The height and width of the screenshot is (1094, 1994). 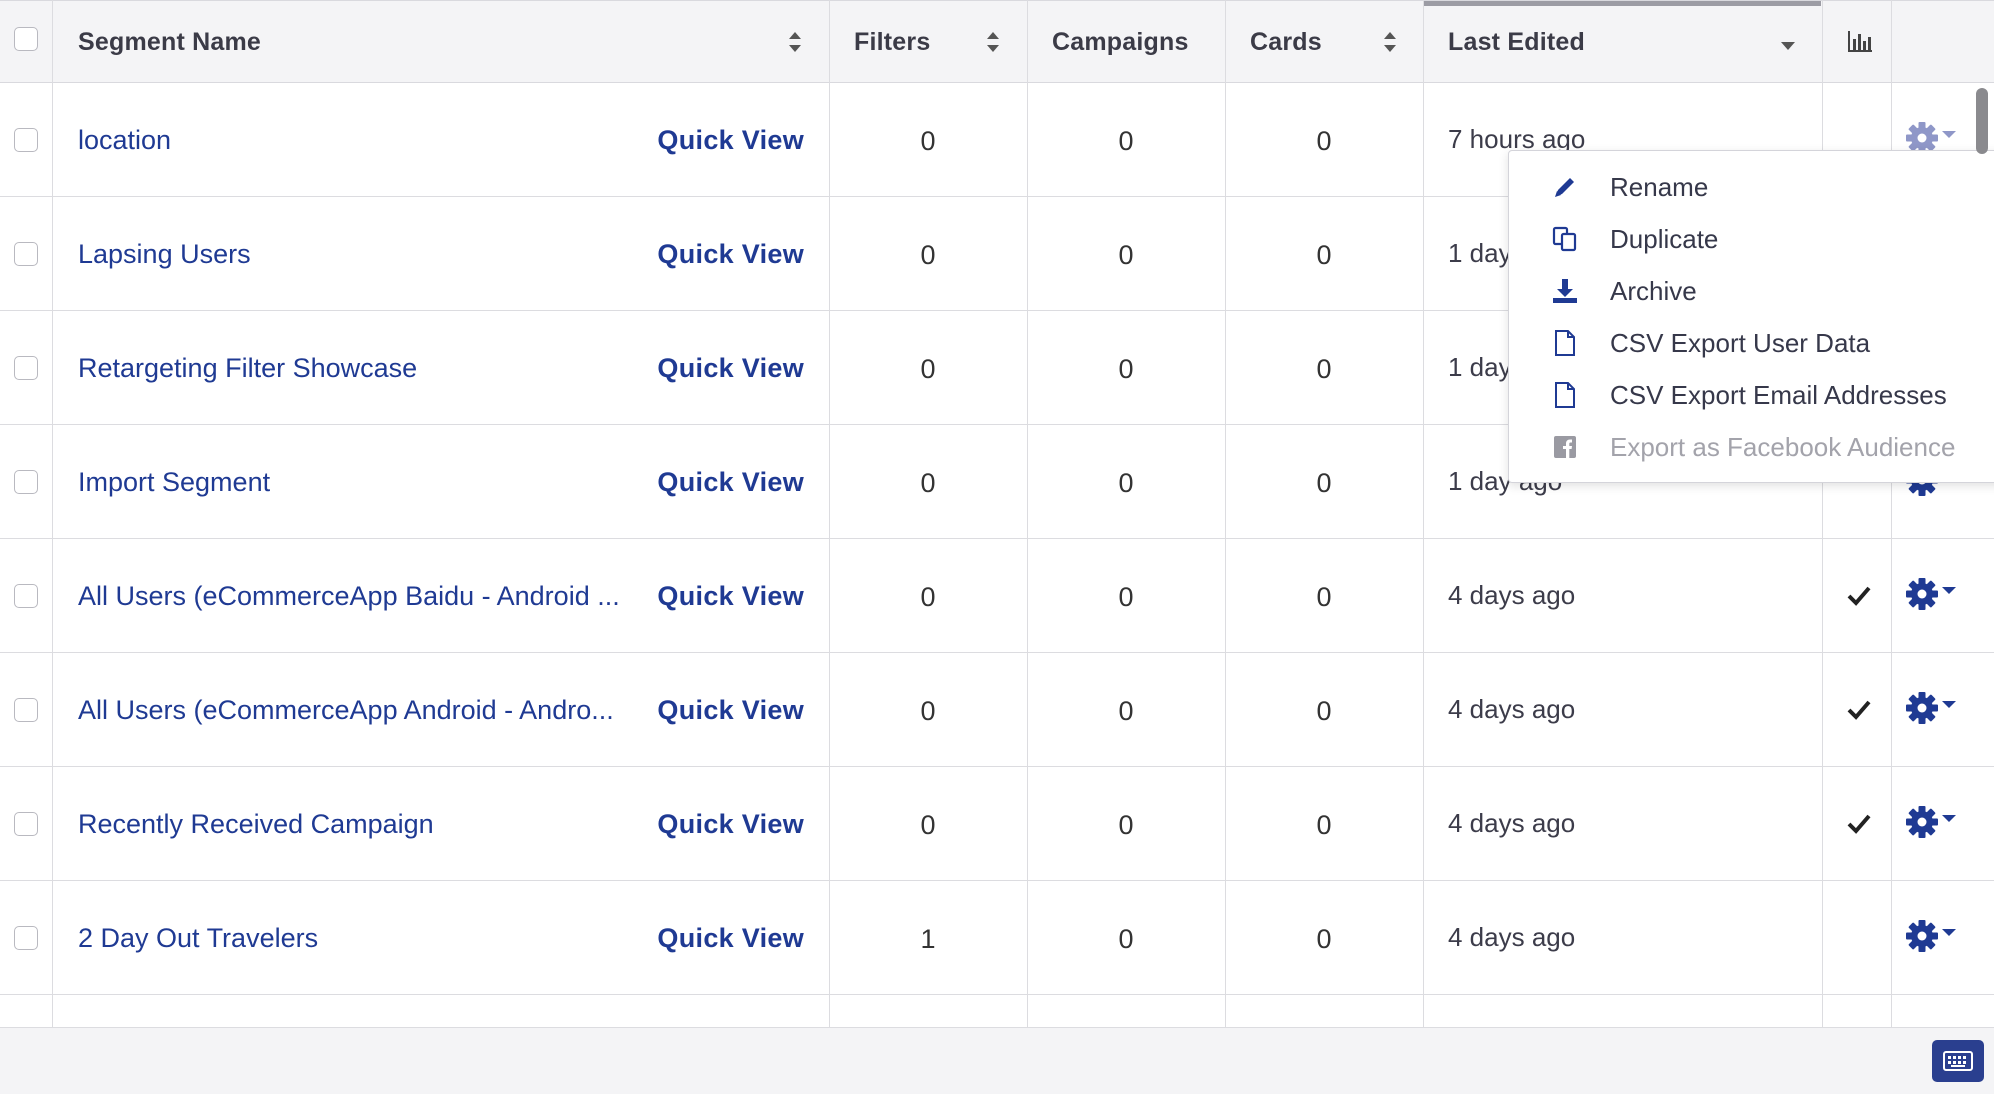 I want to click on file-icon, so click(x=1565, y=395).